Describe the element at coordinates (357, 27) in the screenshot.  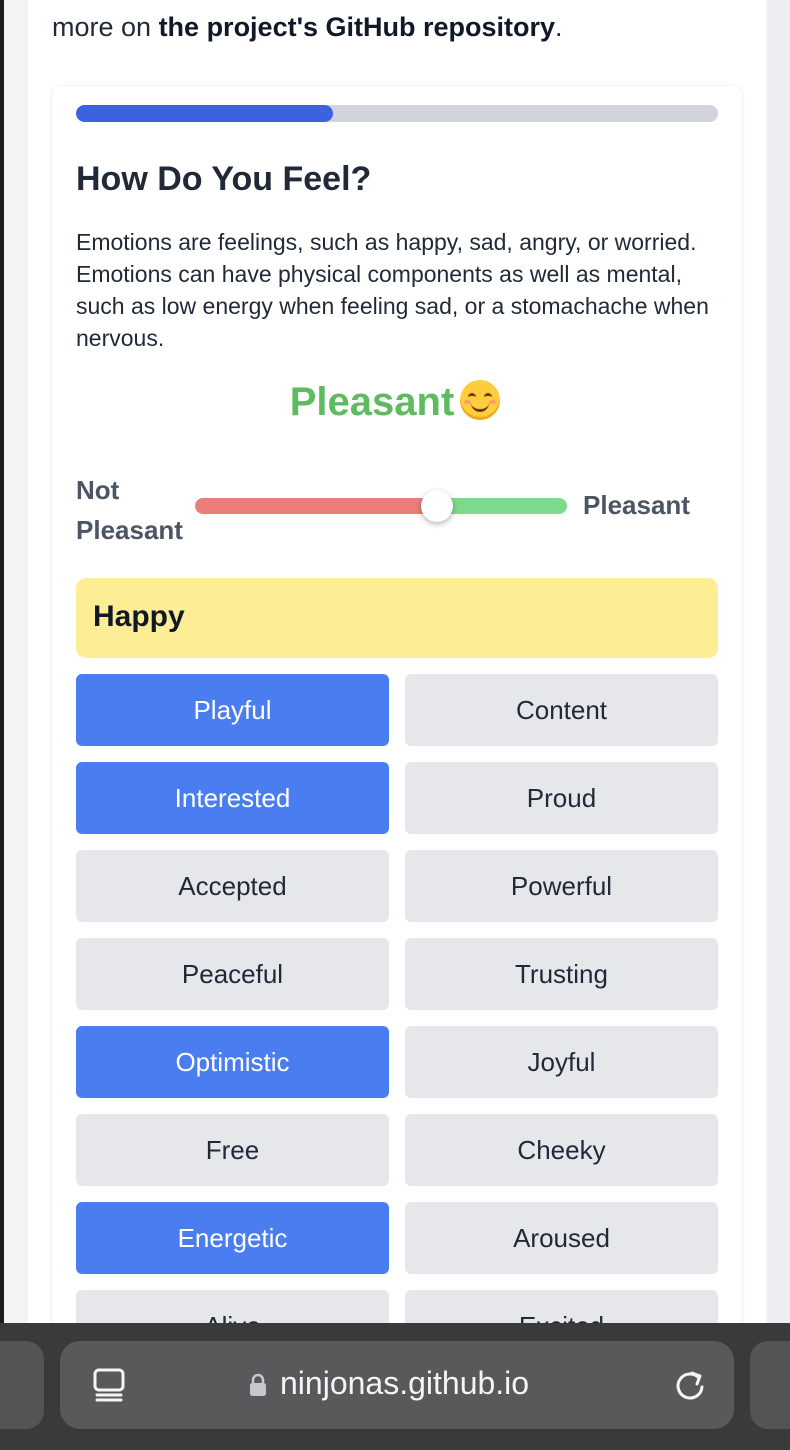
I see `github-repository-link: the project's GitHub repository` at that location.